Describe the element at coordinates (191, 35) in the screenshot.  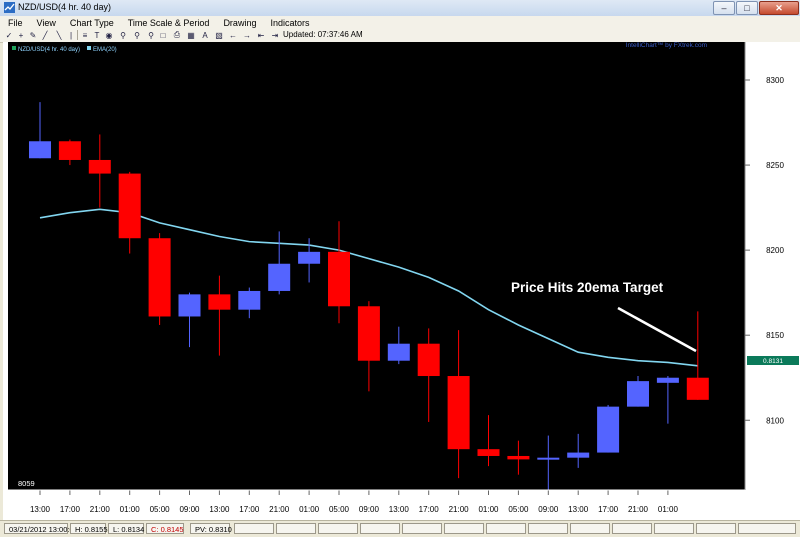
I see `grid-icon: ▦` at that location.